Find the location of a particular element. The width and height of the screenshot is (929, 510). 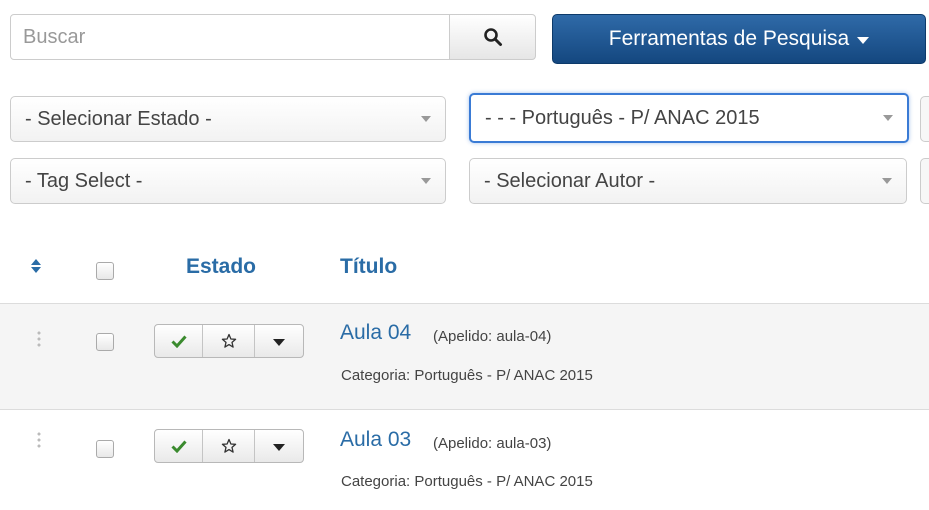

author-select-value: - Selecionar Autor - is located at coordinates (570, 180).